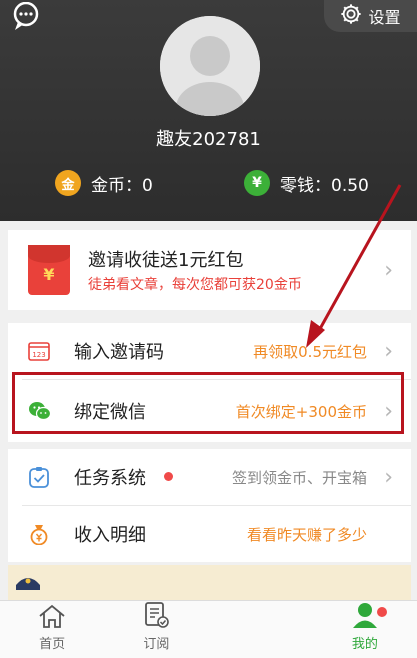 Image resolution: width=417 pixels, height=658 pixels. Describe the element at coordinates (40, 411) in the screenshot. I see `wechat-icon` at that location.